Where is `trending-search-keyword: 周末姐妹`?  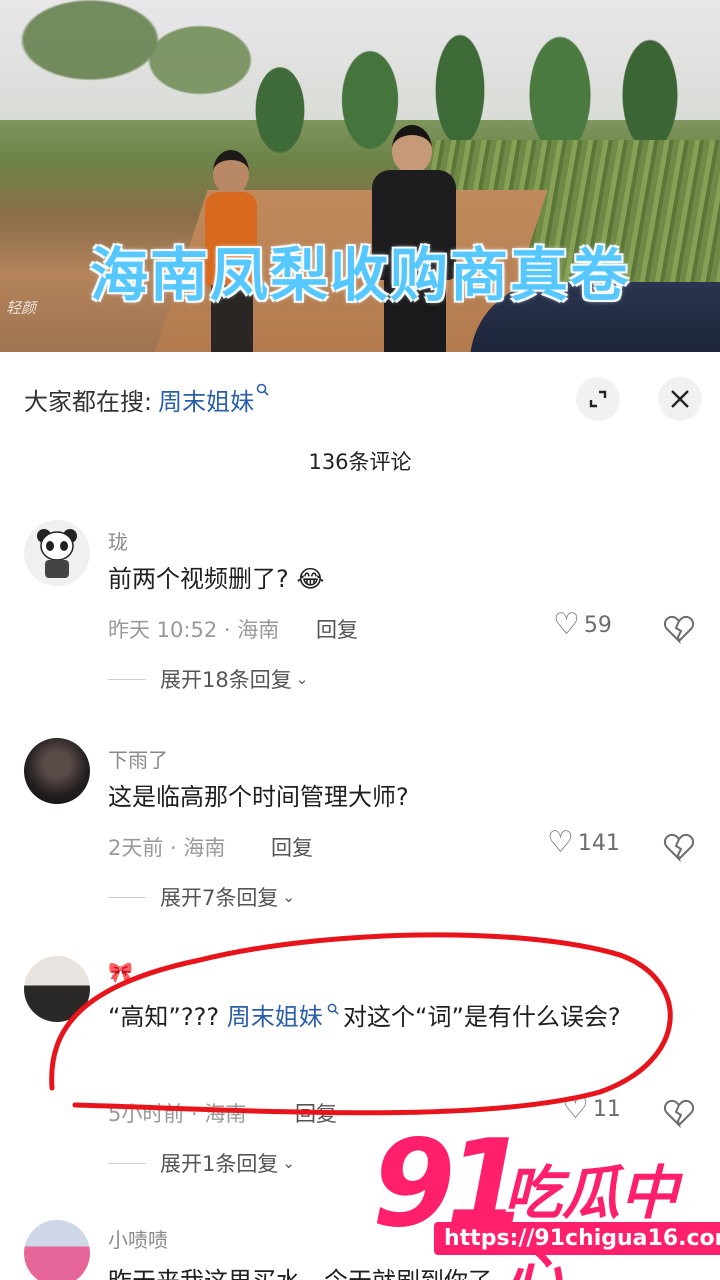
trending-search-keyword: 周末姐妹 is located at coordinates (206, 399).